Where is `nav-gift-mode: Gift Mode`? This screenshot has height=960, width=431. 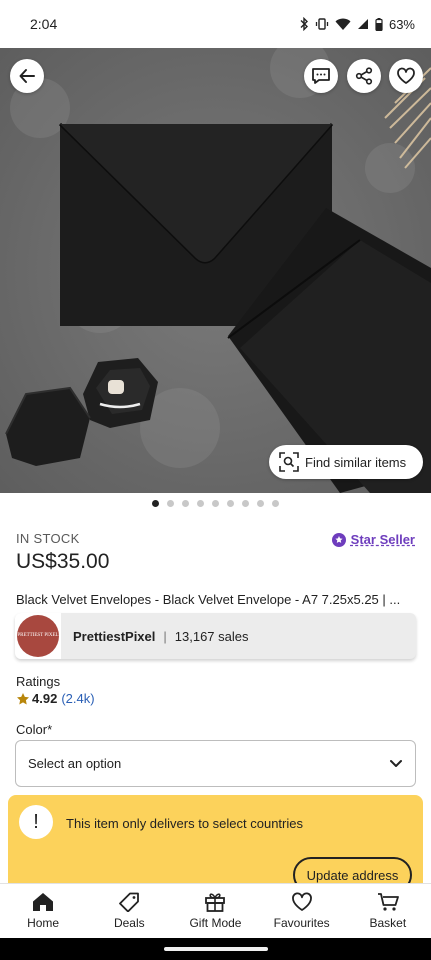
nav-gift-mode: Gift Mode is located at coordinates (215, 911).